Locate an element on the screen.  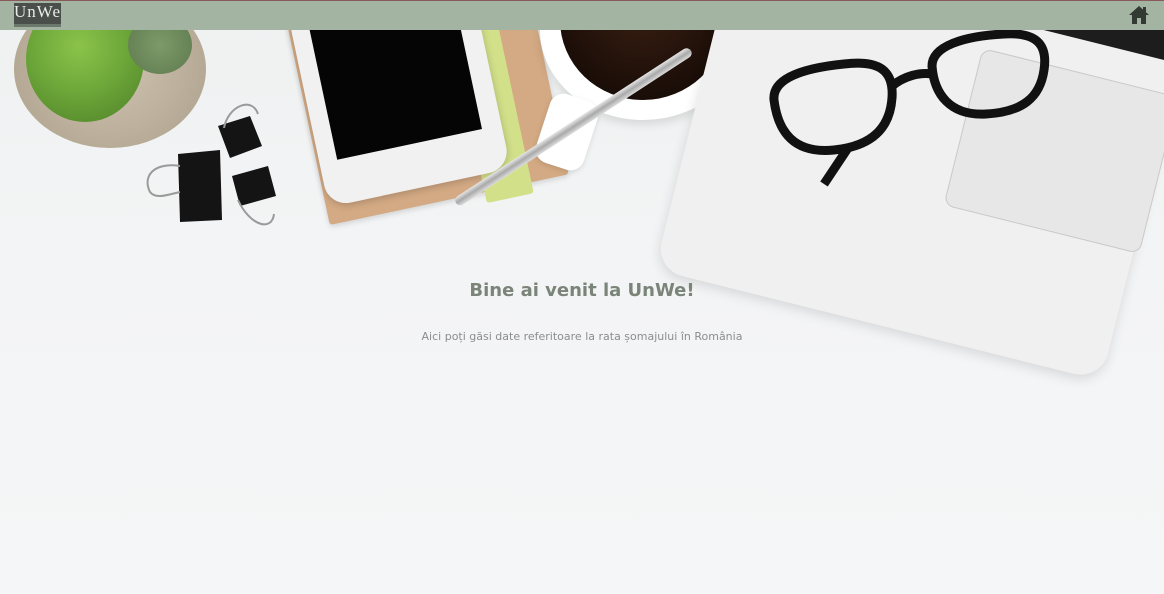
binder-clips-image is located at coordinates (211, 164).